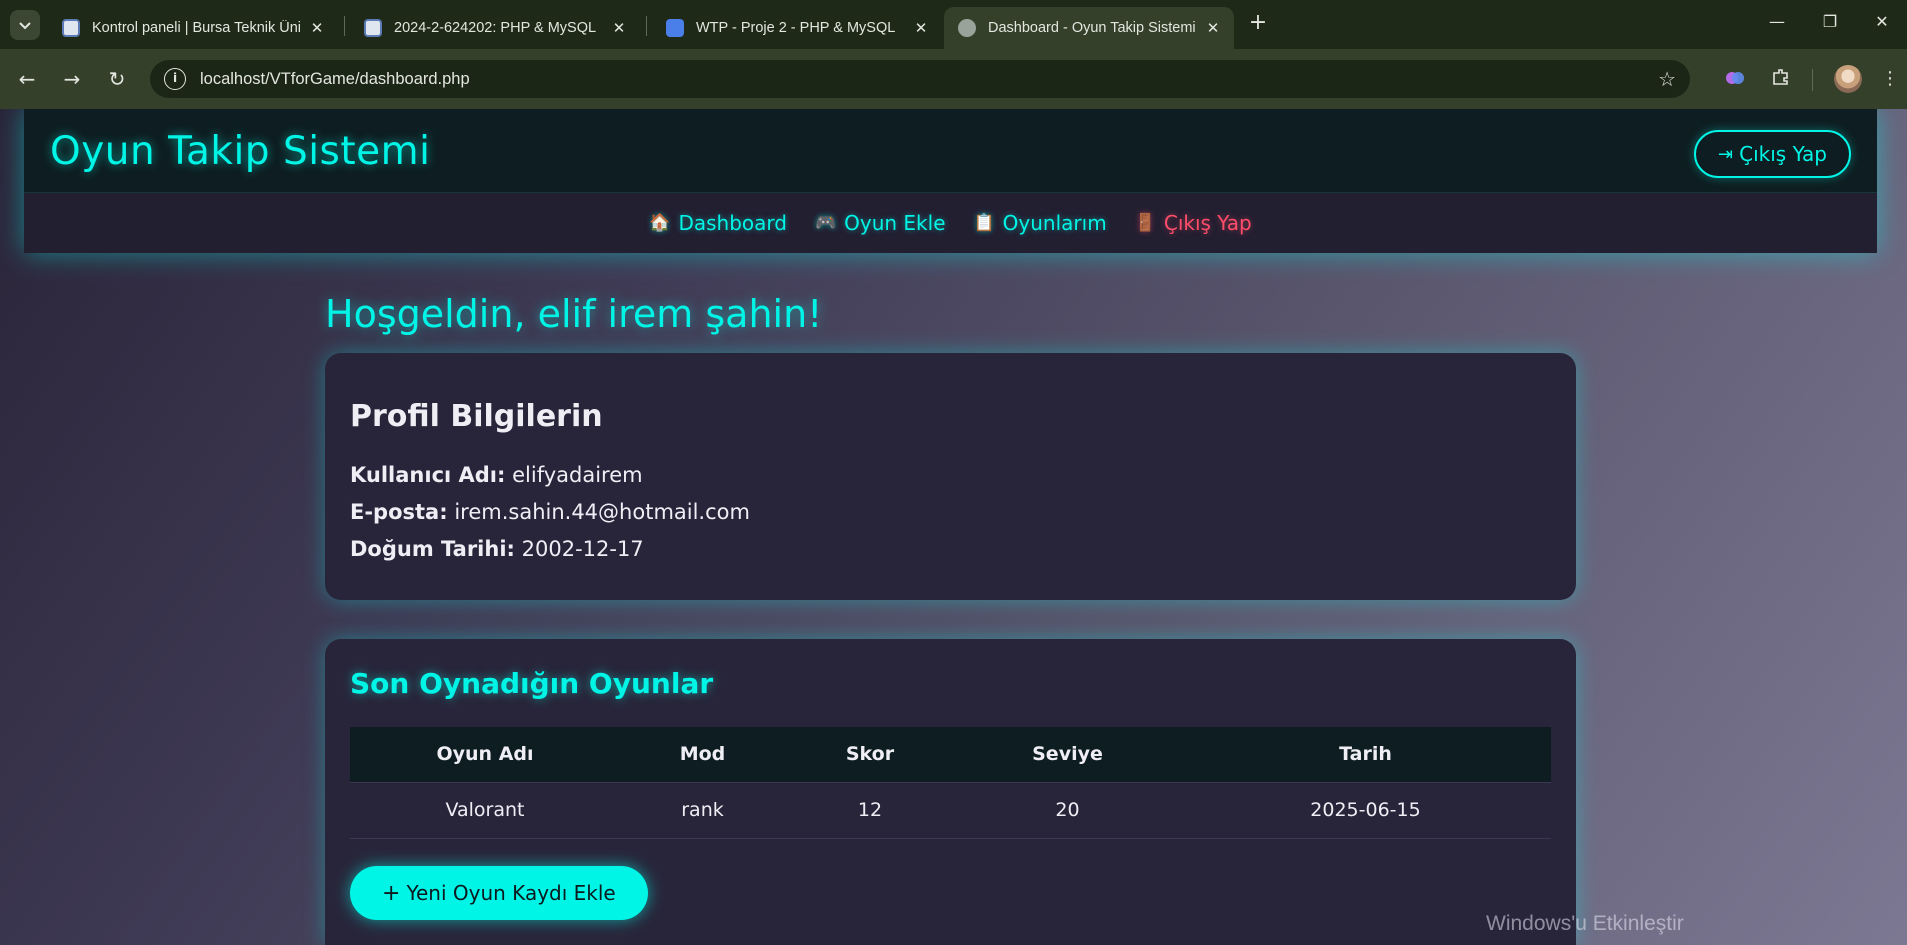  What do you see at coordinates (732, 223) in the screenshot?
I see `nav-label: Dashboard` at bounding box center [732, 223].